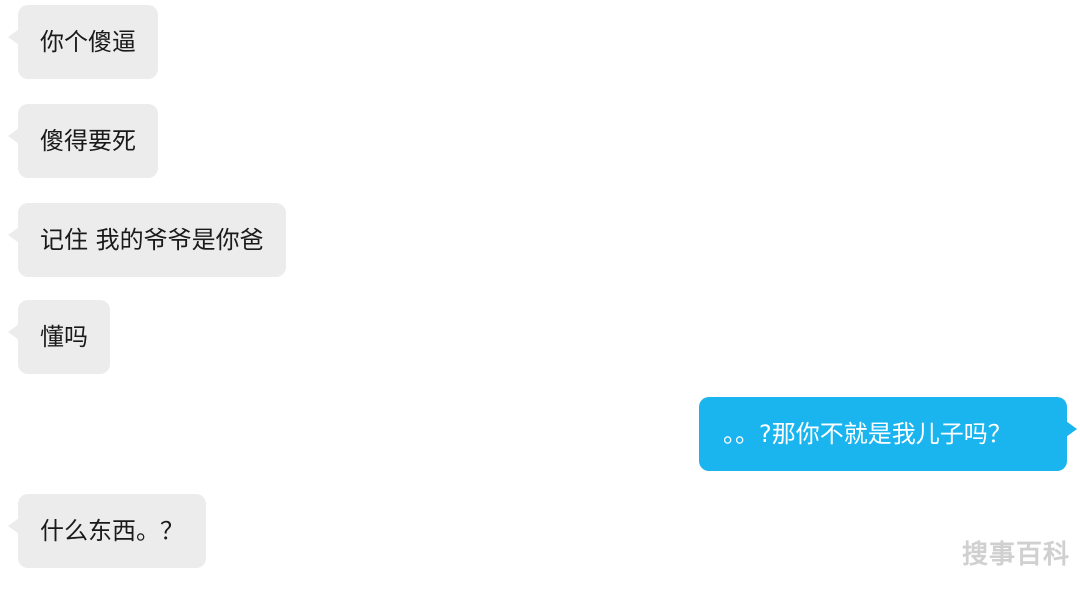 The width and height of the screenshot is (1080, 595). I want to click on watermark-logo: 搜事百科, so click(1016, 555).